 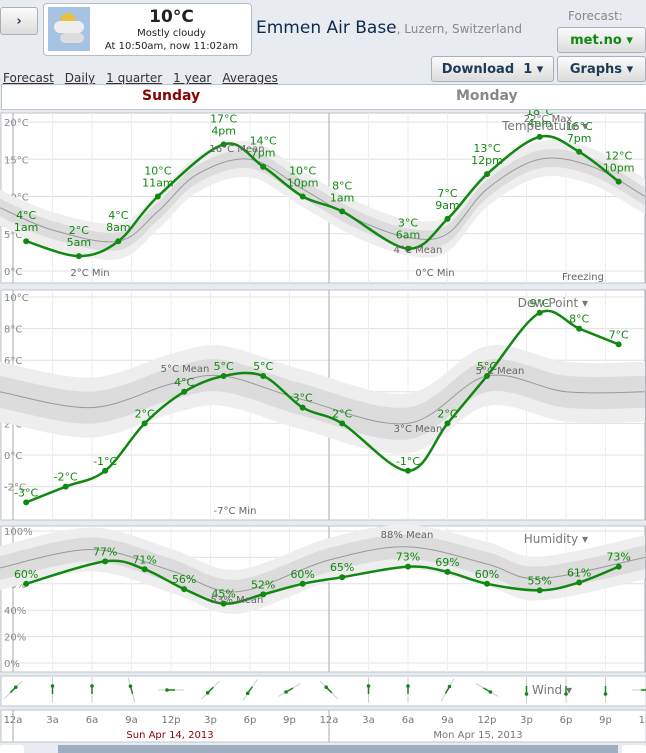 What do you see at coordinates (66, 477) in the screenshot?
I see `data-label: -2°C` at bounding box center [66, 477].